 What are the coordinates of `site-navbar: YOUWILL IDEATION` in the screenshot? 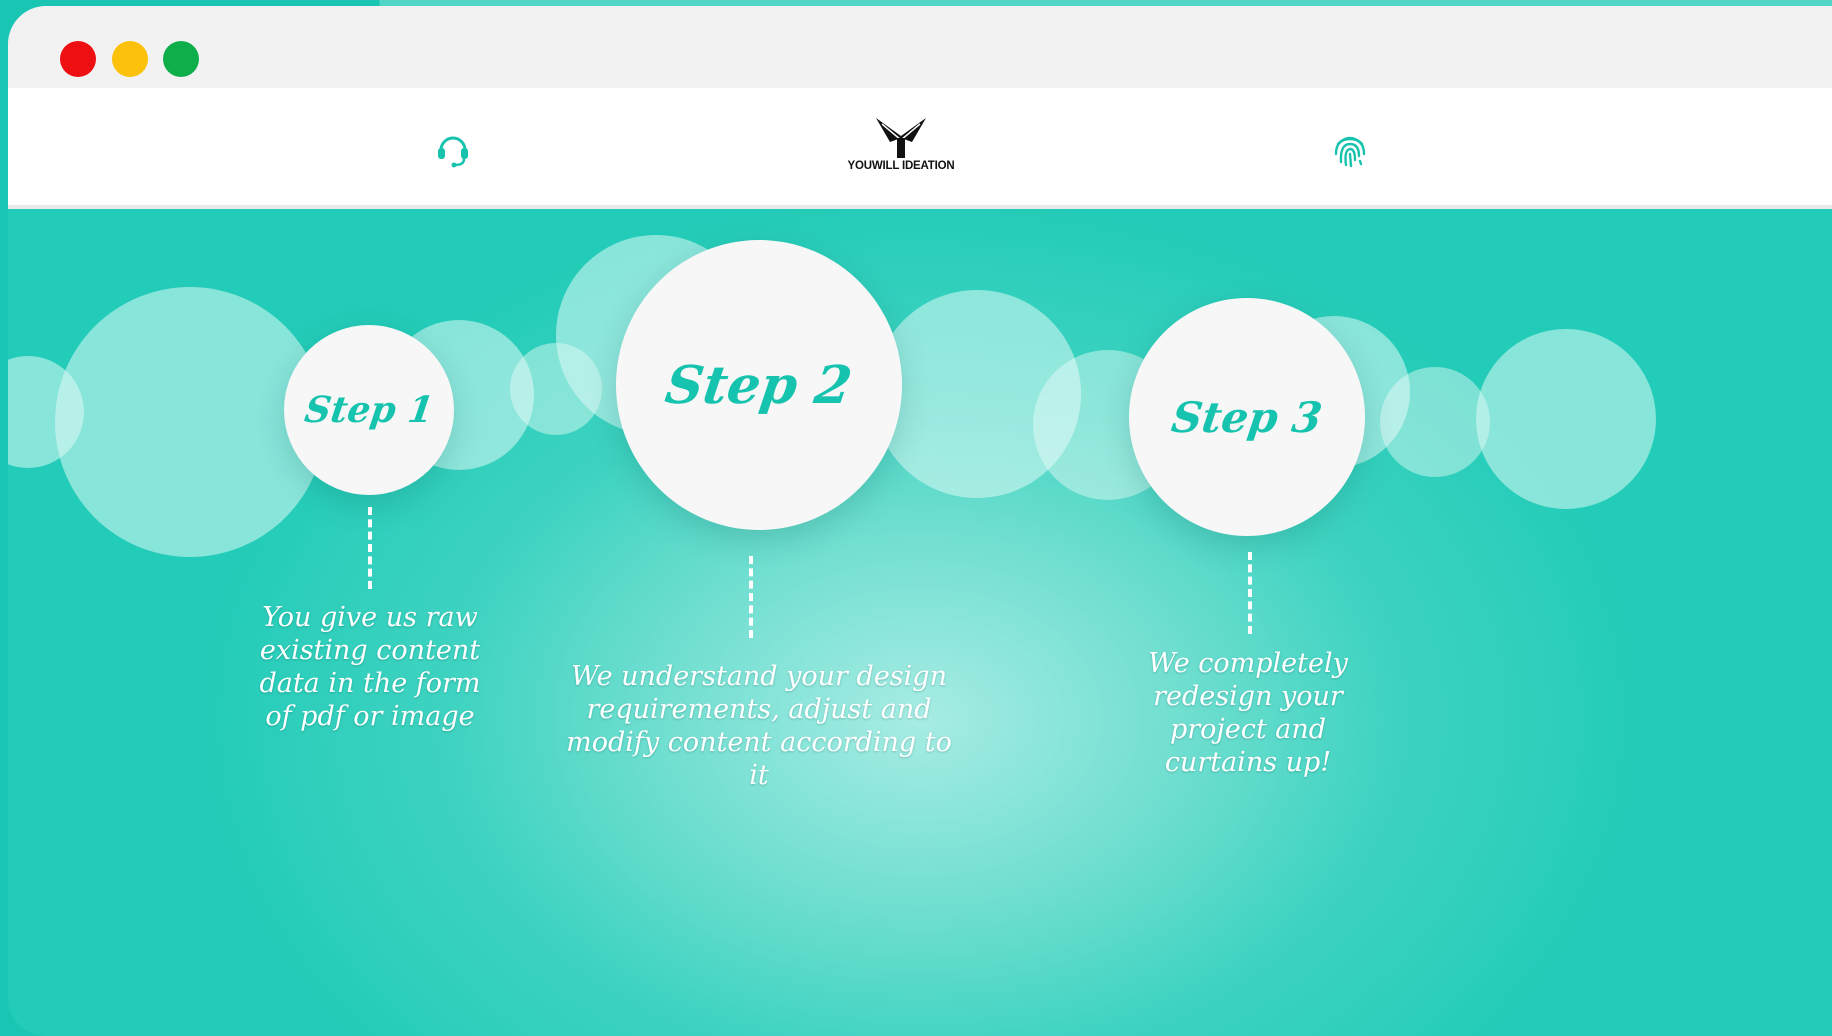 It's located at (920, 148).